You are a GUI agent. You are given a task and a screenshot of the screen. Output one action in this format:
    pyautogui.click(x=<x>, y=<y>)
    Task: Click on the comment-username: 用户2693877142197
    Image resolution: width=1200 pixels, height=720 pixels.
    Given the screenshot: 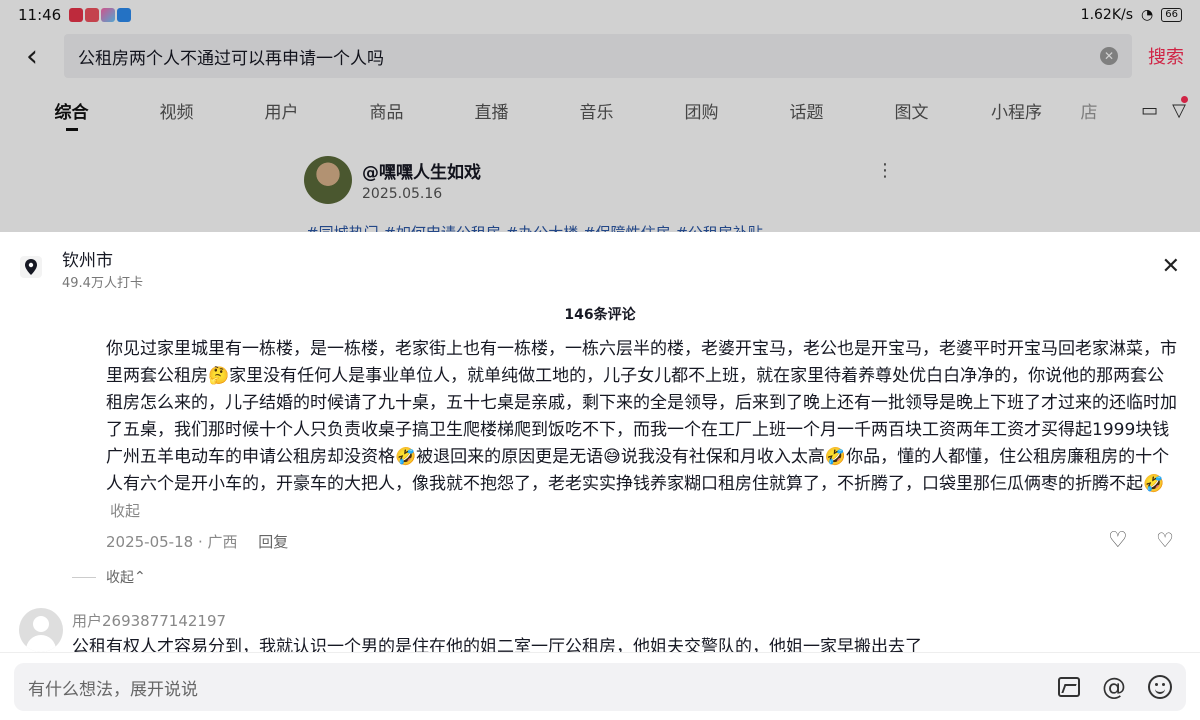 What is the action you would take?
    pyautogui.click(x=149, y=620)
    